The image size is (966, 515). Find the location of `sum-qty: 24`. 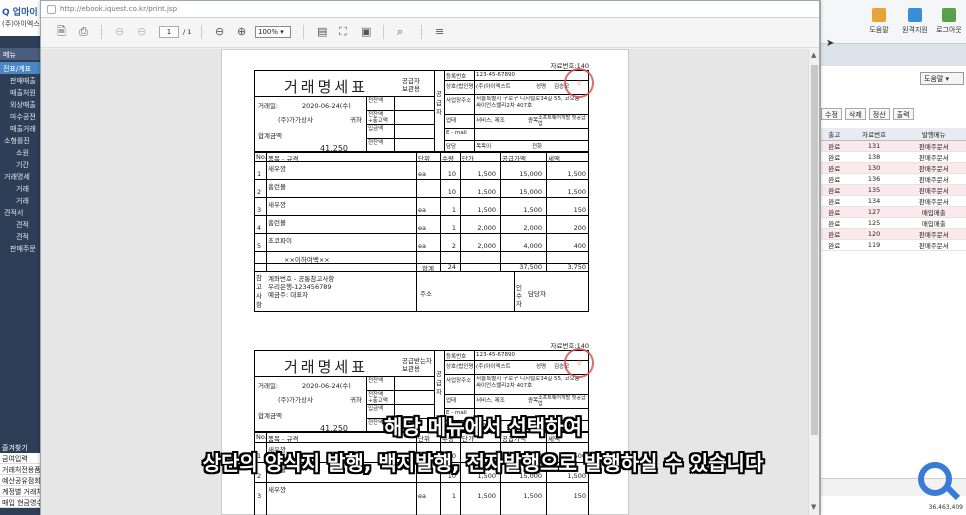

sum-qty: 24 is located at coordinates (451, 267).